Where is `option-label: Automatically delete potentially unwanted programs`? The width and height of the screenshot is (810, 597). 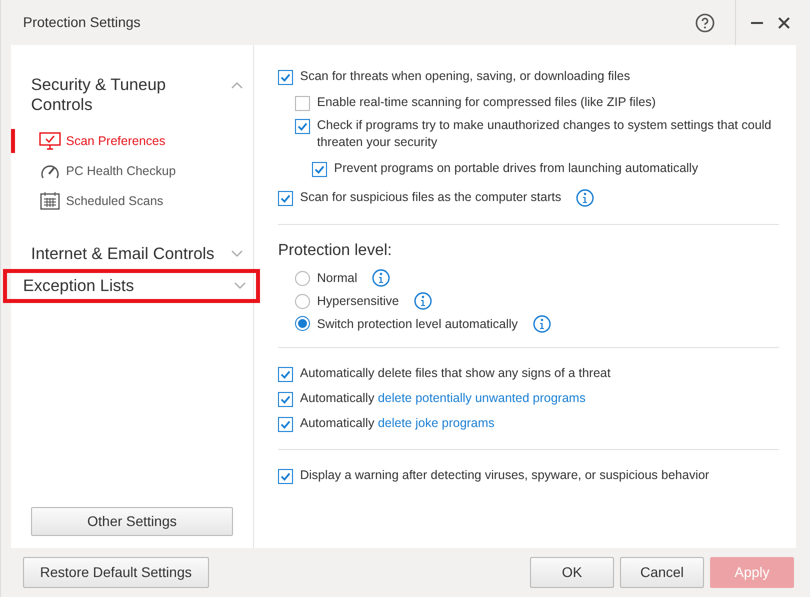
option-label: Automatically delete potentially unwanted programs is located at coordinates (443, 399).